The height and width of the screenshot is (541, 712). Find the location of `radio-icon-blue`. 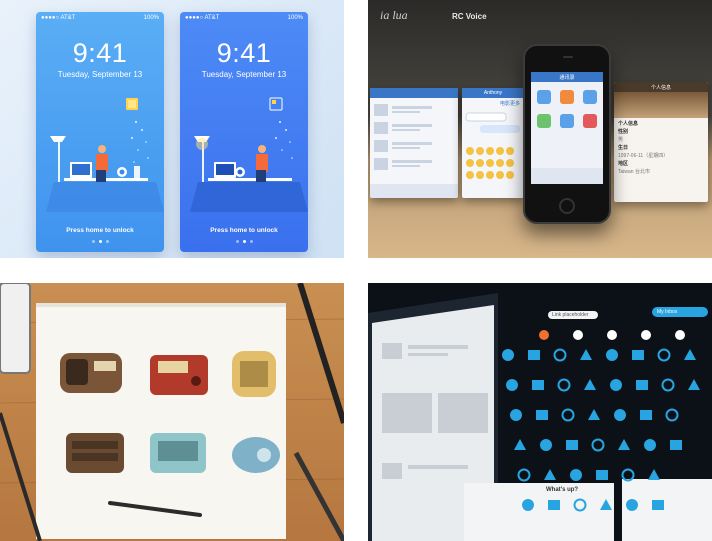

radio-icon-blue is located at coordinates (256, 455).